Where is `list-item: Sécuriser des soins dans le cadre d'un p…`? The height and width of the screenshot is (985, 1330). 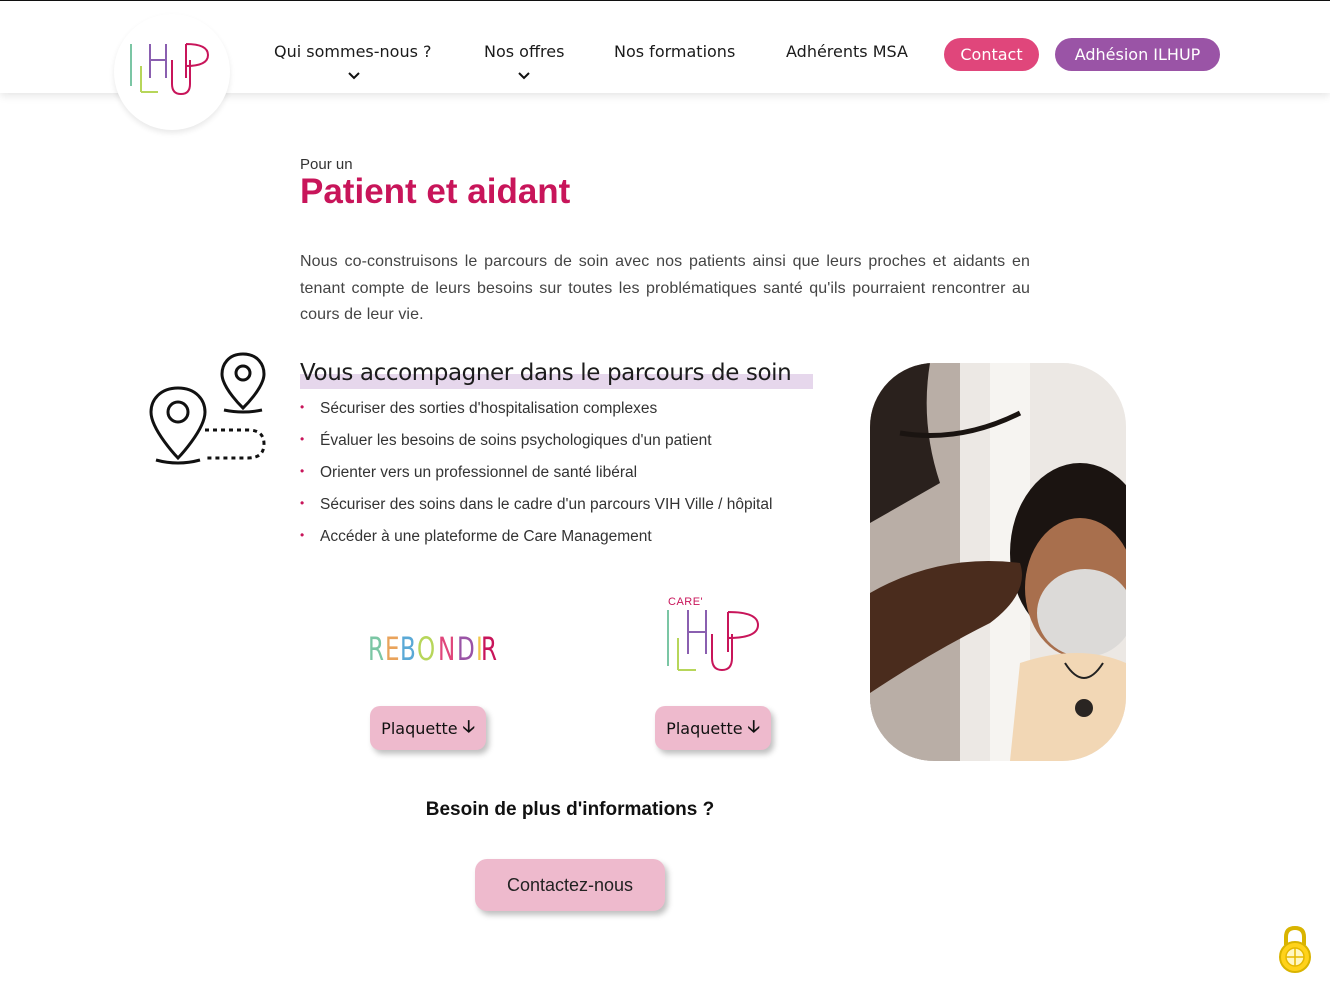 list-item: Sécuriser des soins dans le cadre d'un p… is located at coordinates (536, 512).